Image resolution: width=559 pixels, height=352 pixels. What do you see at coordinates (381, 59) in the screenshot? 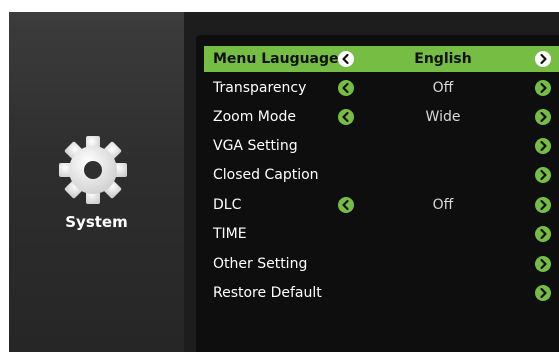
I see `menu-item: Menu Lauguage English` at bounding box center [381, 59].